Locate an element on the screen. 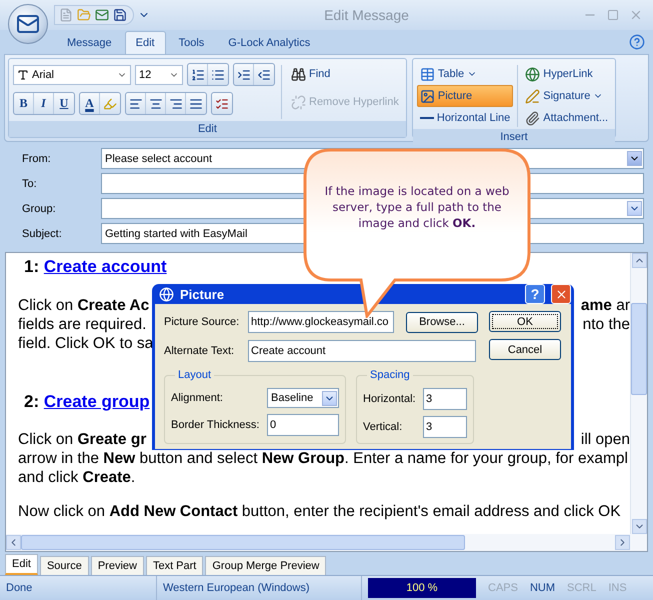 The image size is (653, 600). text-line: and click Create. is located at coordinates (77, 477).